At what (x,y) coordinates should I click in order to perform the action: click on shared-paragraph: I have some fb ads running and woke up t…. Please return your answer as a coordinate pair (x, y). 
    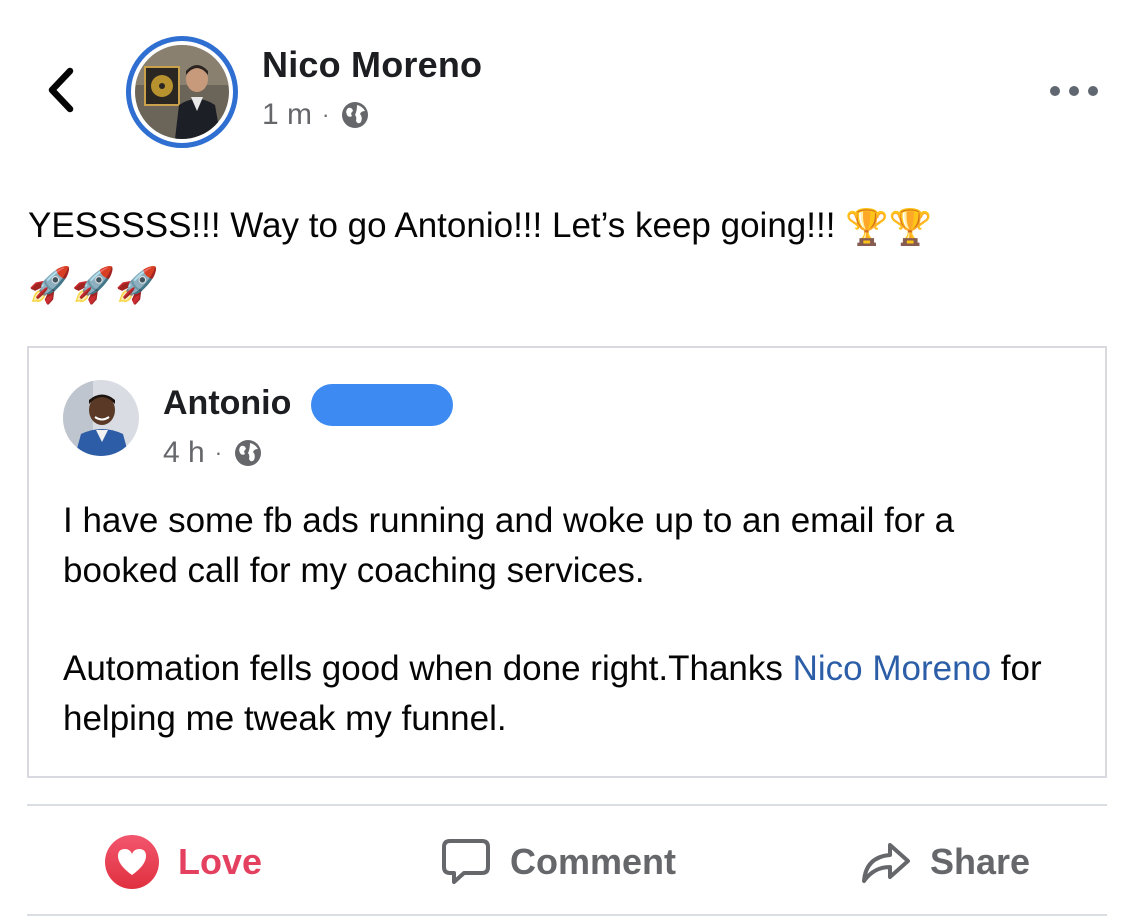
    Looking at the image, I should click on (509, 545).